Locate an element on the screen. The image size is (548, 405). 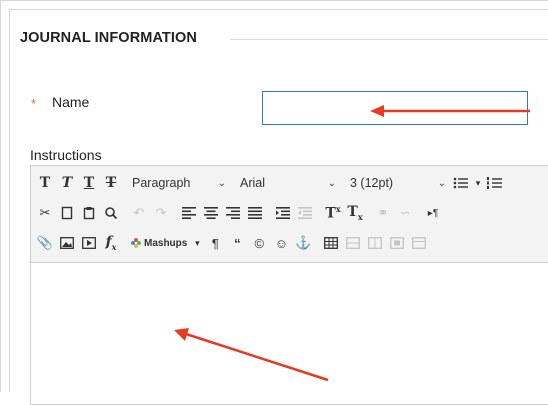
link-icon: ⚭ is located at coordinates (383, 212).